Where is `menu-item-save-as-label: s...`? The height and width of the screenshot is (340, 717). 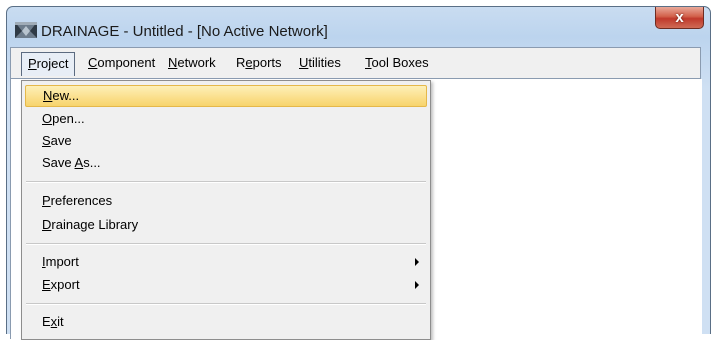 menu-item-save-as-label: s... is located at coordinates (92, 162).